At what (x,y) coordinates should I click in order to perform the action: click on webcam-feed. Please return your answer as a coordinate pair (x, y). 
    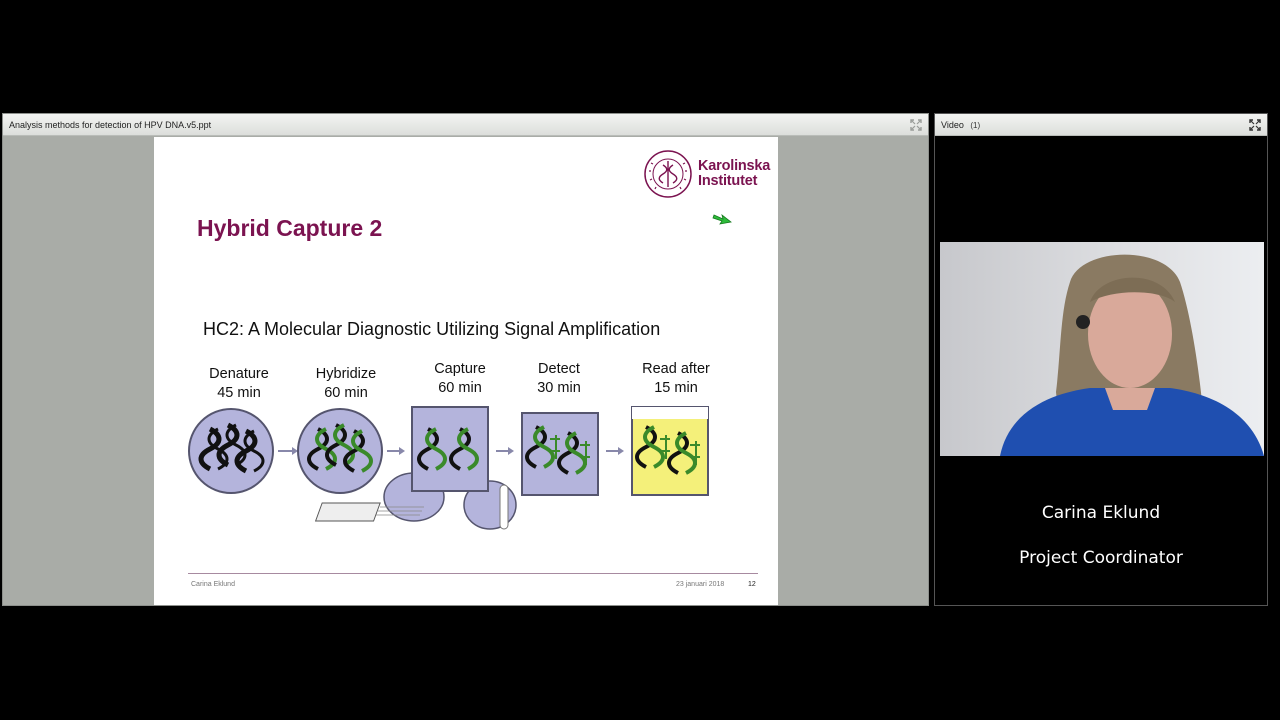
    Looking at the image, I should click on (1102, 349).